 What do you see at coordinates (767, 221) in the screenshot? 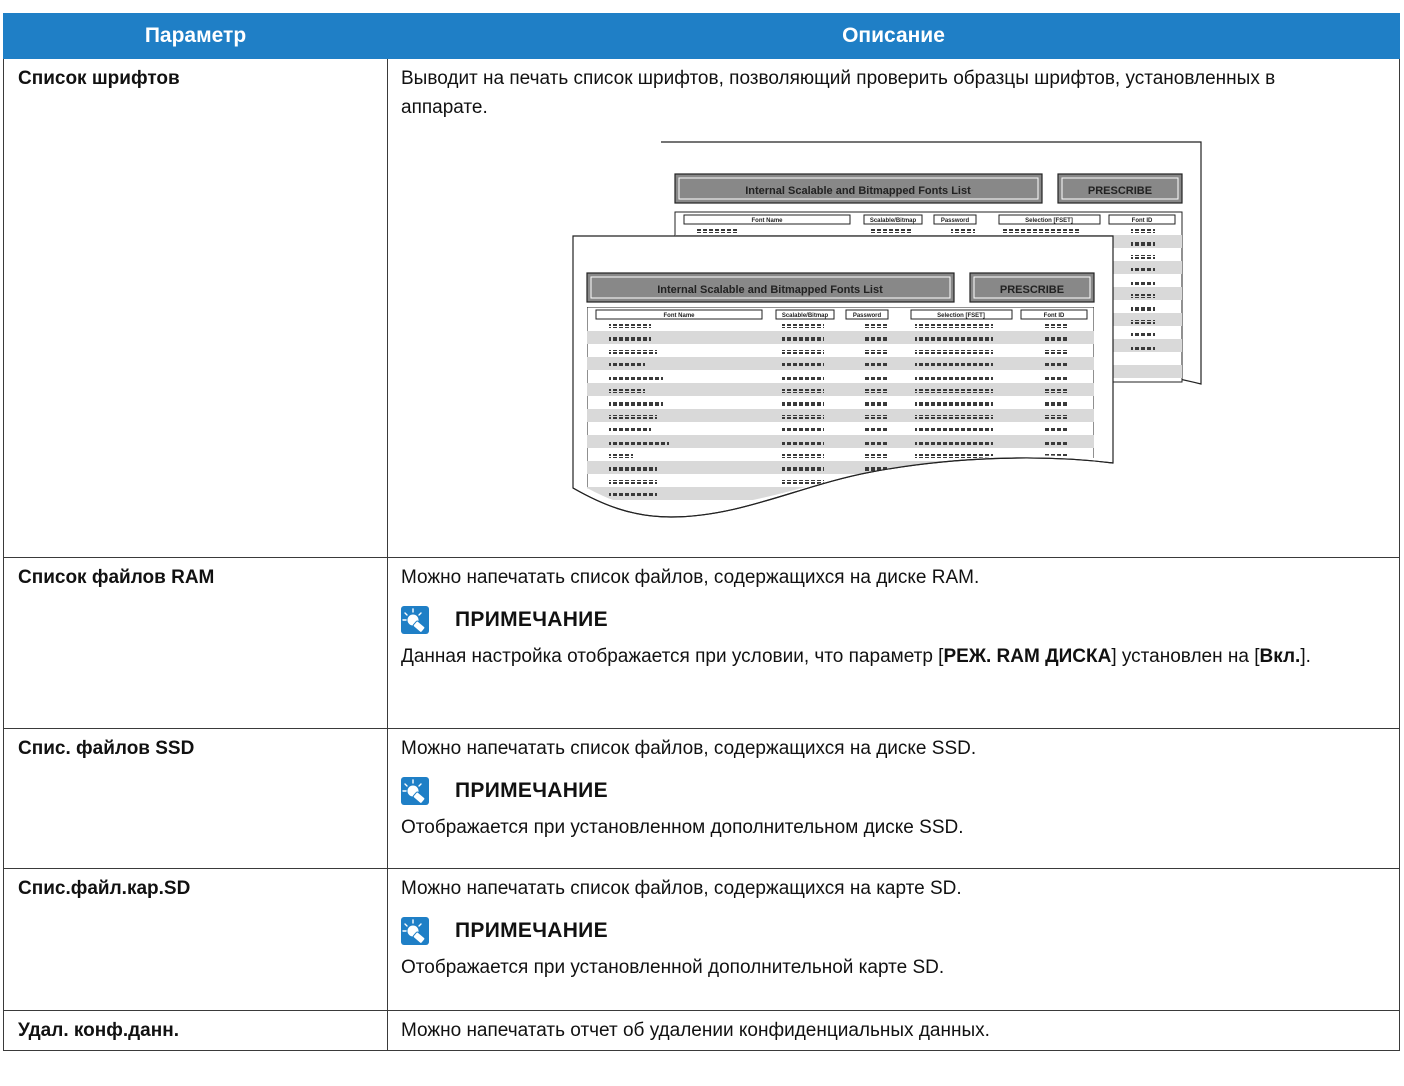
I see `back-col-1: Font Name` at bounding box center [767, 221].